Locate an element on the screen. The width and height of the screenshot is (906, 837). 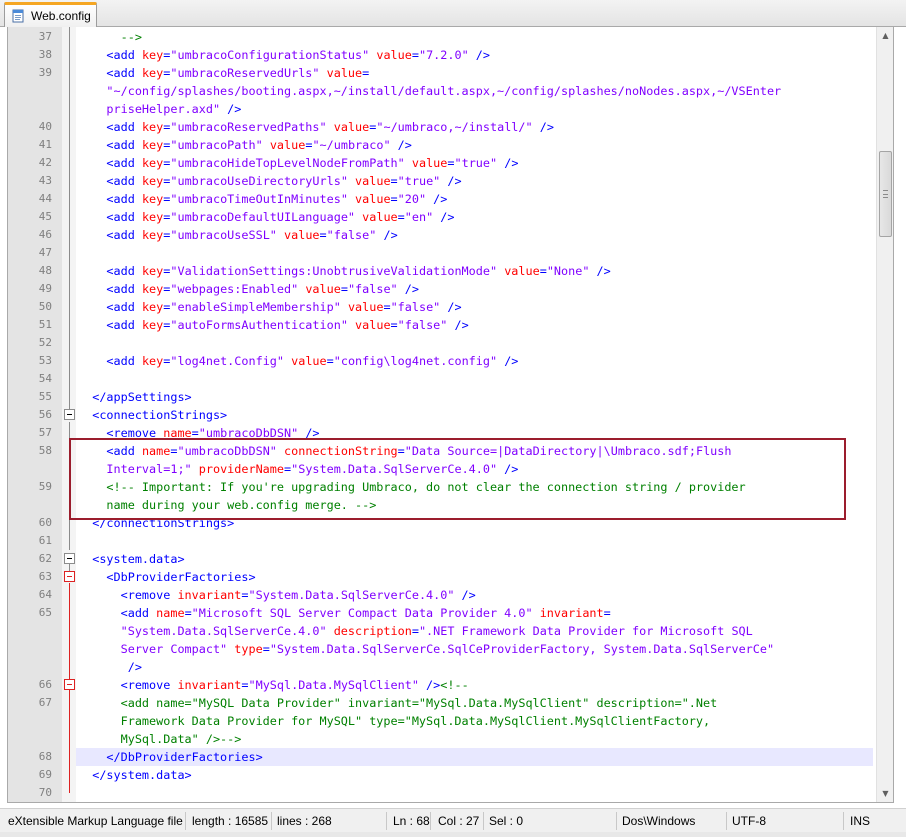
code-line: priseHelper.axd" /> is located at coordinates (478, 109).